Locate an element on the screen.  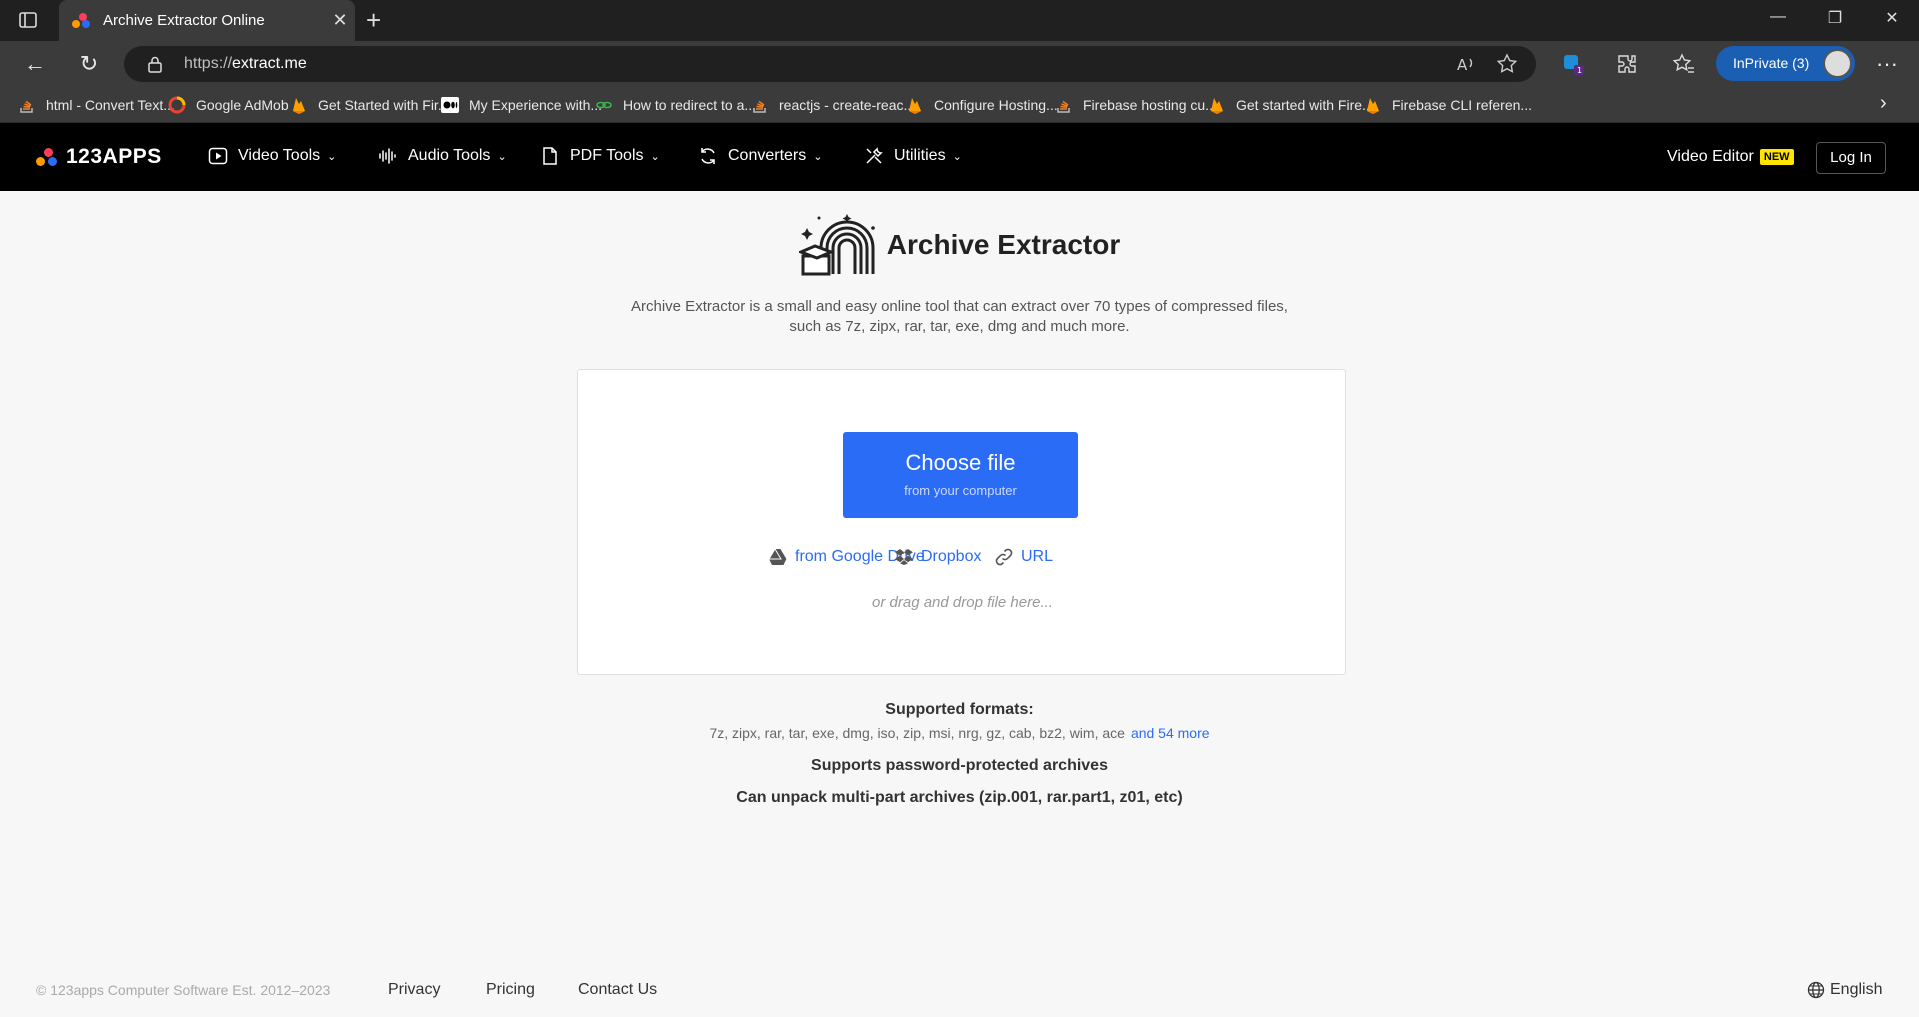
restore-icon: ❐ is located at coordinates (1835, 18).